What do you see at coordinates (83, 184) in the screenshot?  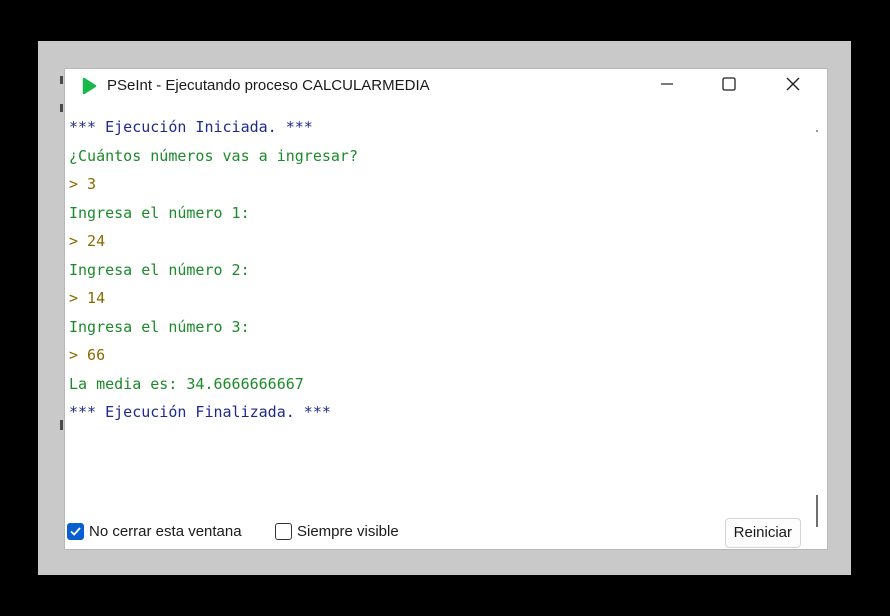 I see `console-line-input: > 3` at bounding box center [83, 184].